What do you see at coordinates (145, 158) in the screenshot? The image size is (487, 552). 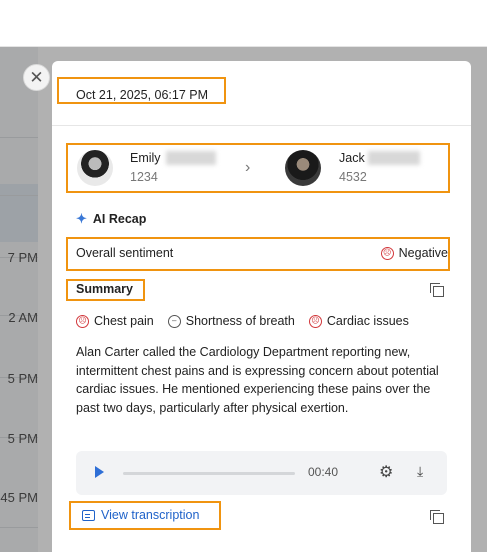 I see `caller-name: Emily` at bounding box center [145, 158].